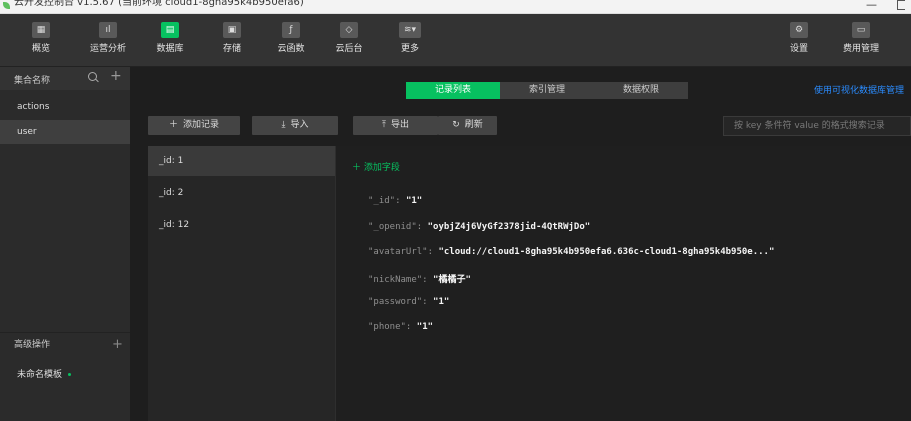 The width and height of the screenshot is (911, 421). I want to click on search-icon, so click(92, 76).